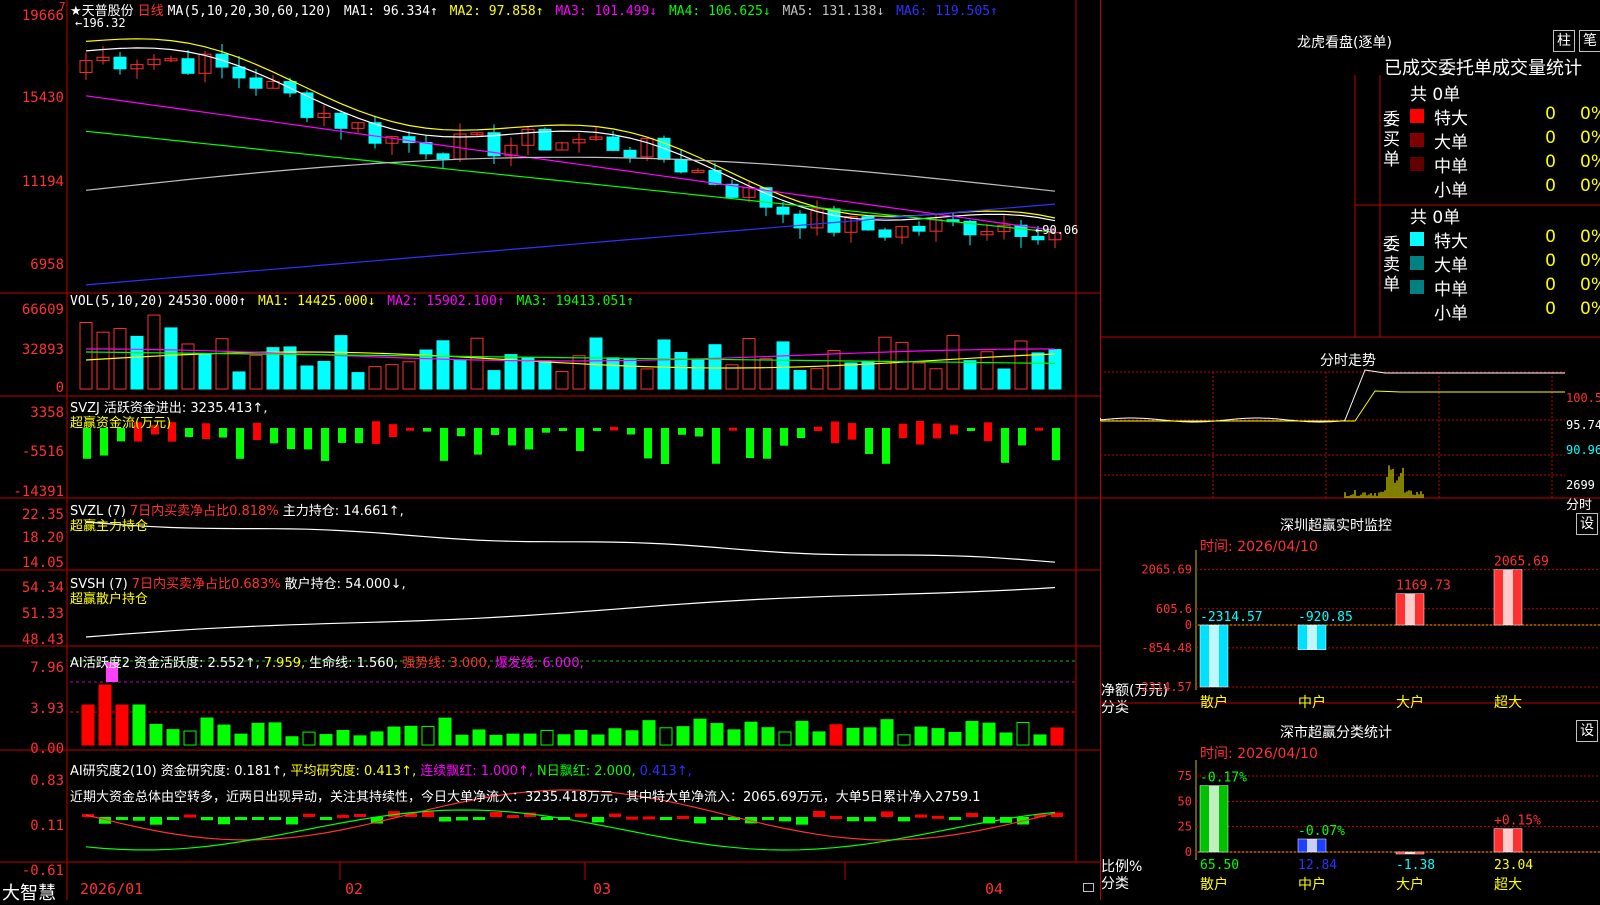 This screenshot has height=905, width=1600. What do you see at coordinates (354, 889) in the screenshot?
I see `date-label-feb: 02` at bounding box center [354, 889].